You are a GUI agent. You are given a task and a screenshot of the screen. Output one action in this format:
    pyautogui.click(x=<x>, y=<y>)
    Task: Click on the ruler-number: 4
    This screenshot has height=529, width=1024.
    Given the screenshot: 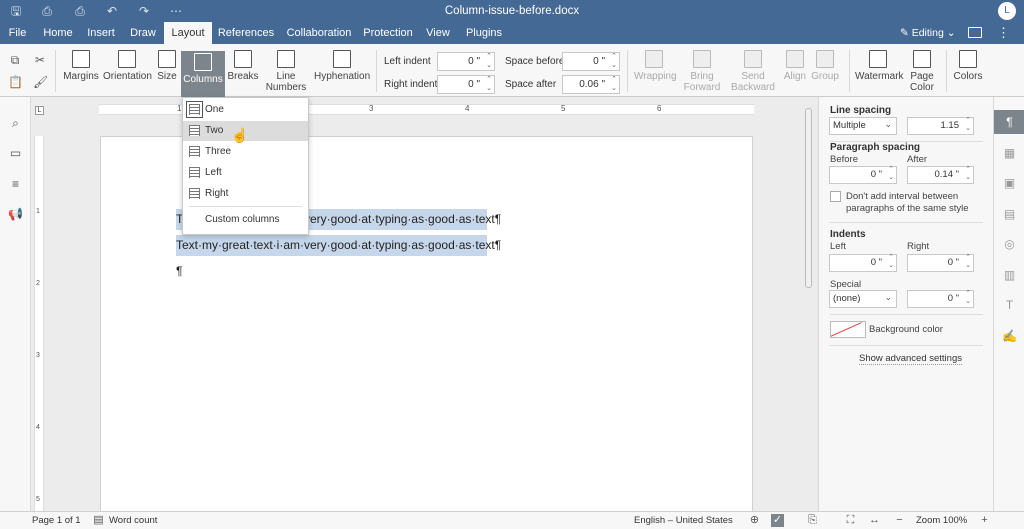 What is the action you would take?
    pyautogui.click(x=467, y=108)
    